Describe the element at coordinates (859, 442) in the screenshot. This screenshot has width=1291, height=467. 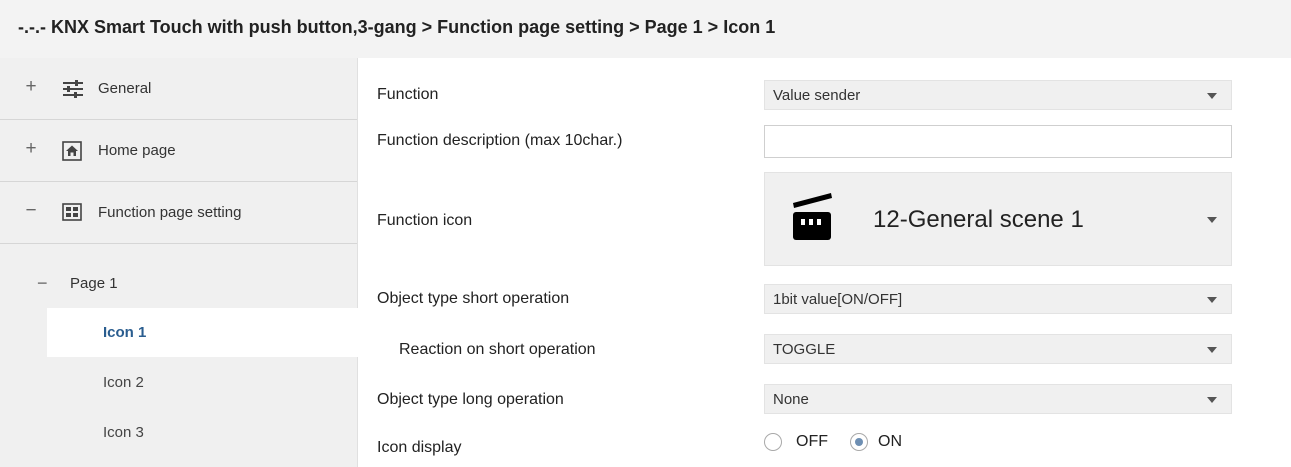
I see `icon-display-on-radio` at that location.